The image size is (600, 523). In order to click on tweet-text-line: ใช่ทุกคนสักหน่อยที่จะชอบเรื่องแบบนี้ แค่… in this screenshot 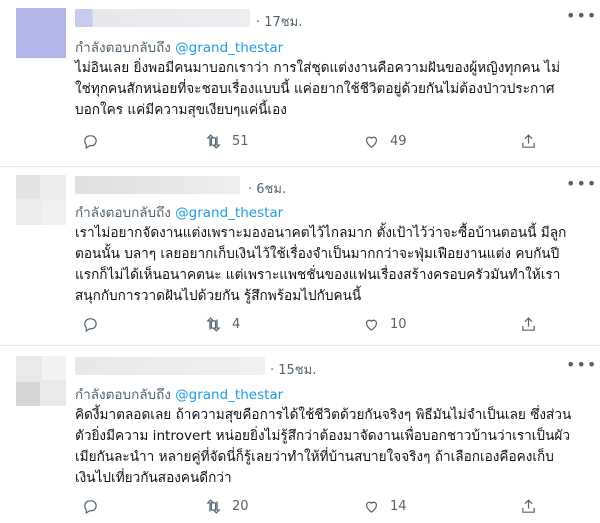, I will do `click(315, 89)`.